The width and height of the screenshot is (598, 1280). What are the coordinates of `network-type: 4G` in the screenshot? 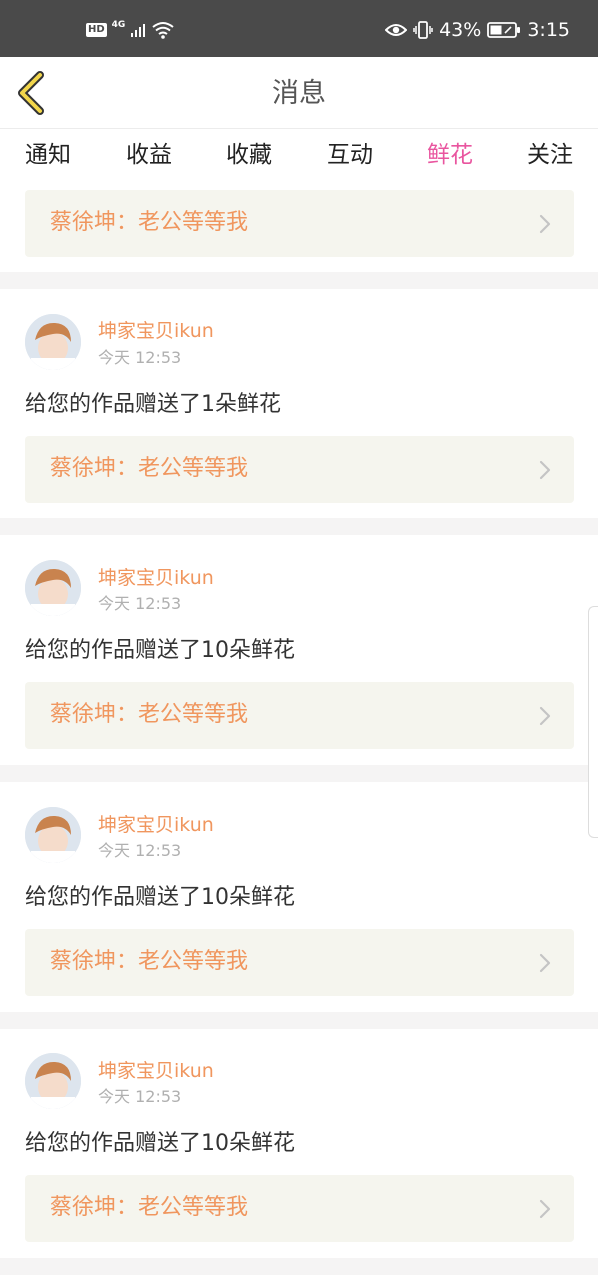 It's located at (118, 25).